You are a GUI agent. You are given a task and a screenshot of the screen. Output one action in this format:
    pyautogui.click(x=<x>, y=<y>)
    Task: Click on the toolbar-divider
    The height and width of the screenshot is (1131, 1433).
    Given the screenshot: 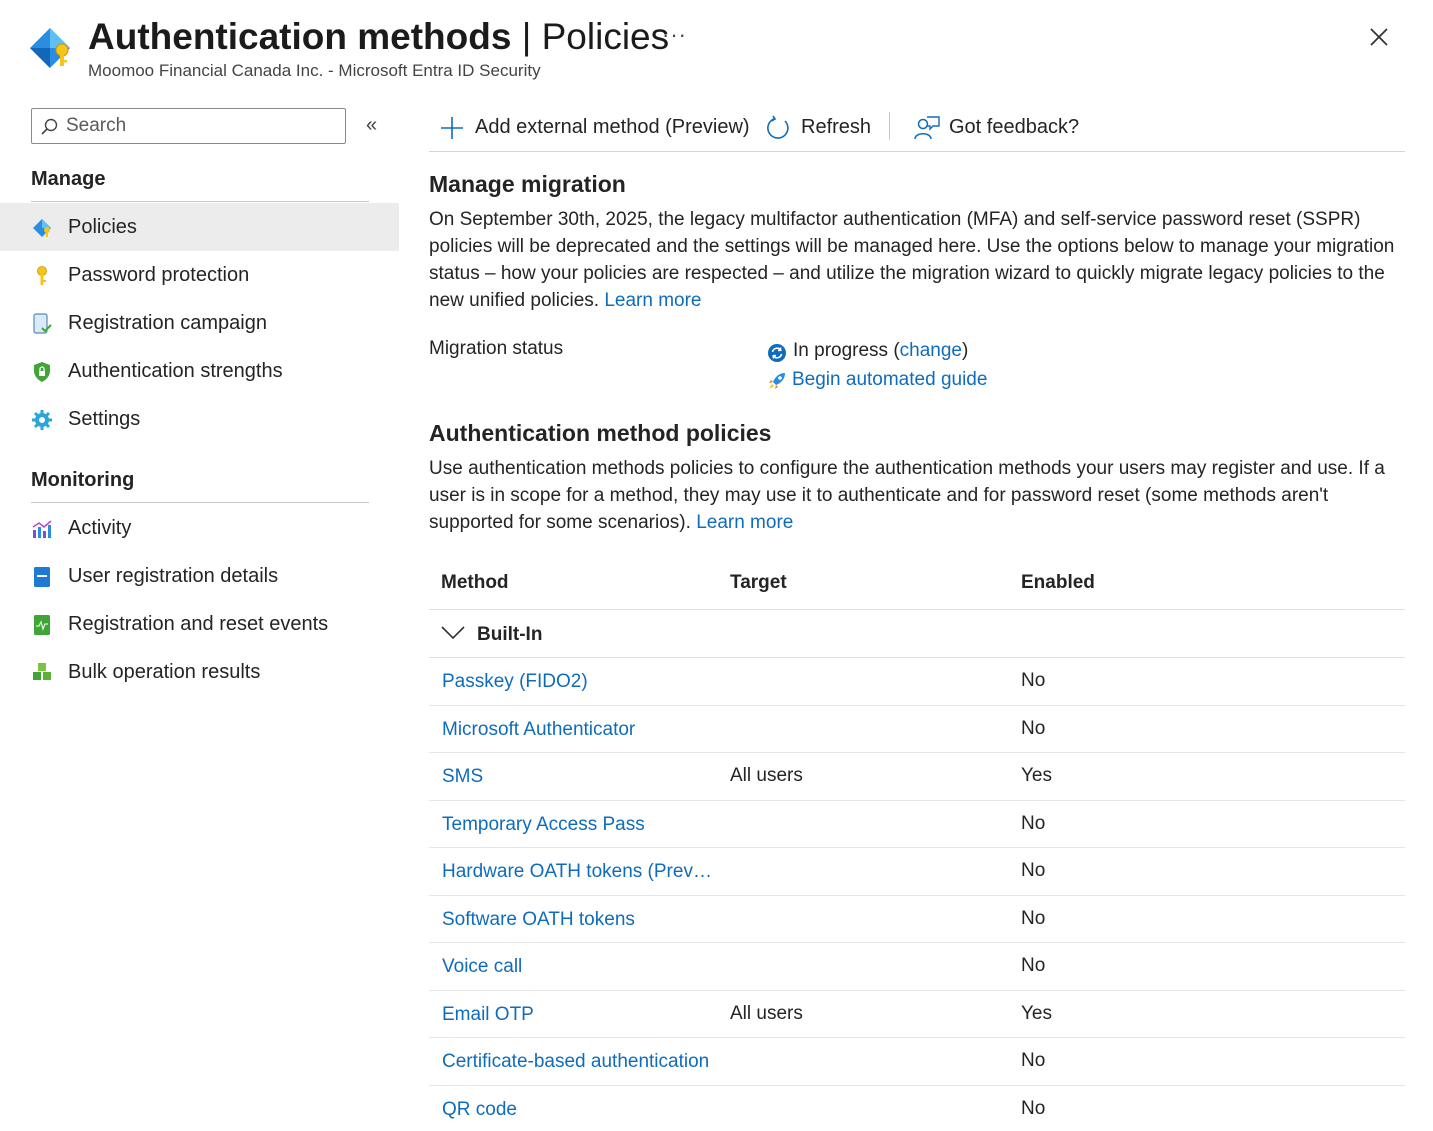 What is the action you would take?
    pyautogui.click(x=889, y=126)
    